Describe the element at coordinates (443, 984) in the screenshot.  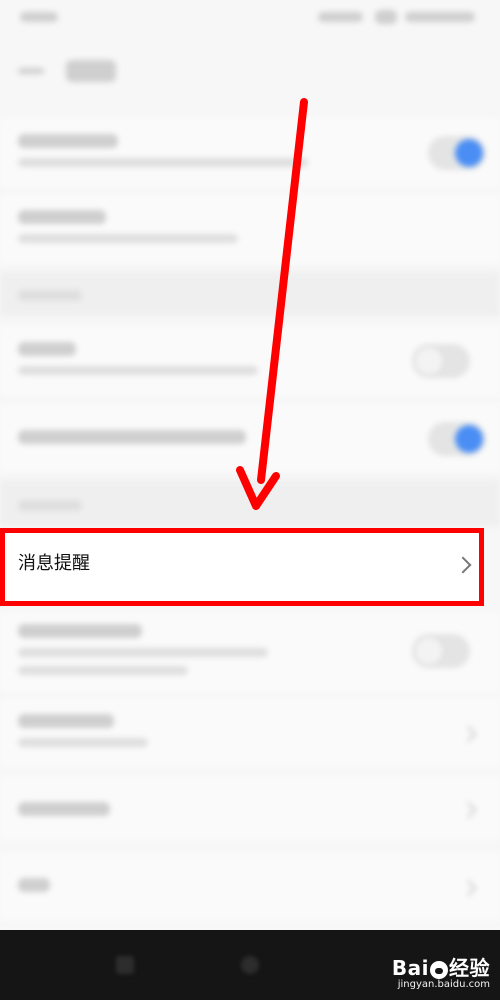
I see `watermark-url: jingyan.baidu.com` at that location.